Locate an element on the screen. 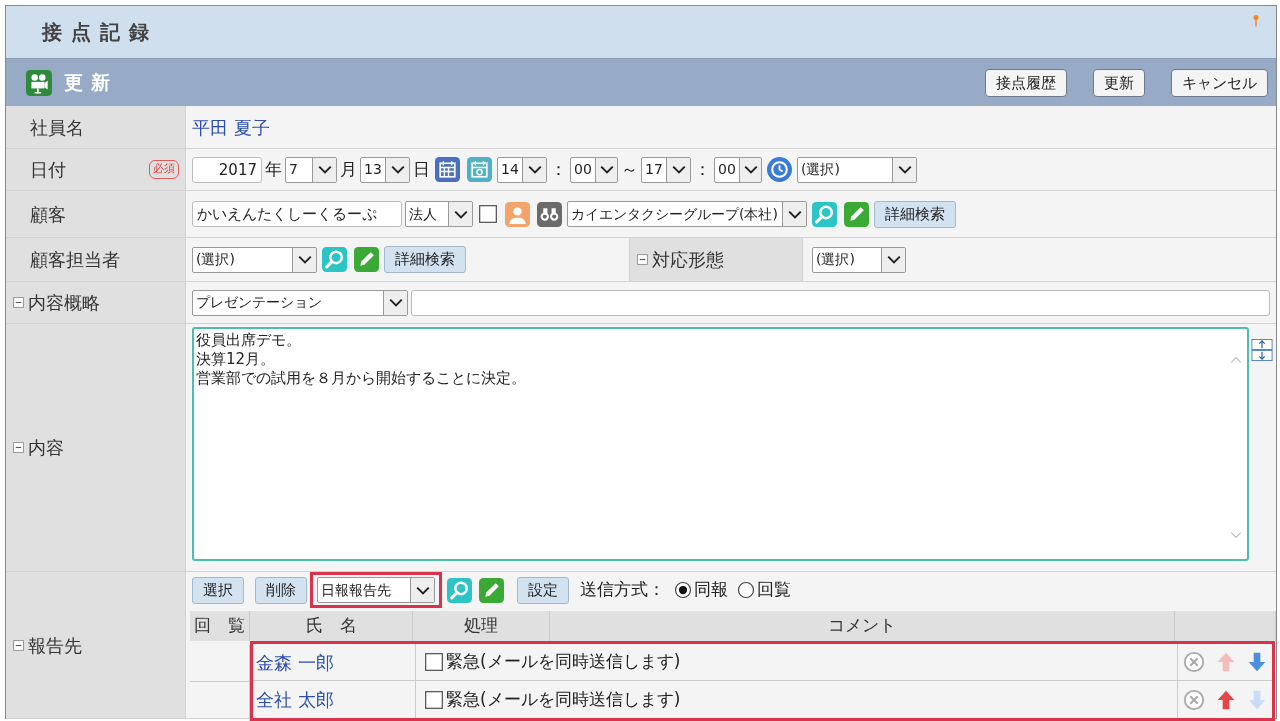 The image size is (1280, 721). field-text: ～ is located at coordinates (629, 169).